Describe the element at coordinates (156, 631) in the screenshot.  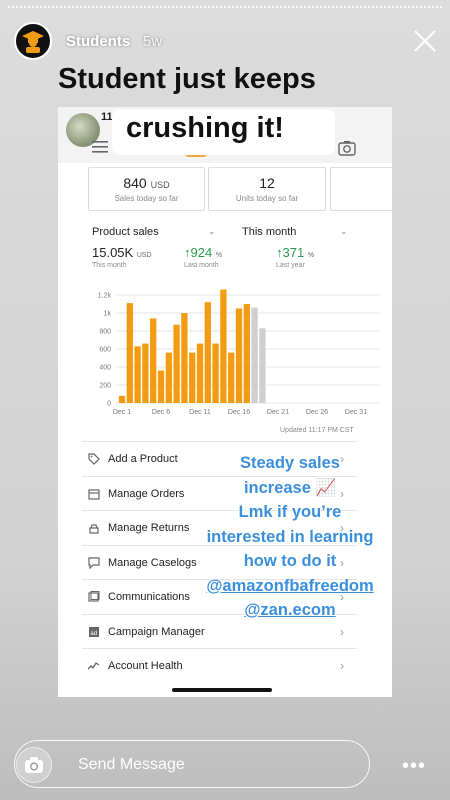
I see `menu-item-label: Campaign Manager` at that location.